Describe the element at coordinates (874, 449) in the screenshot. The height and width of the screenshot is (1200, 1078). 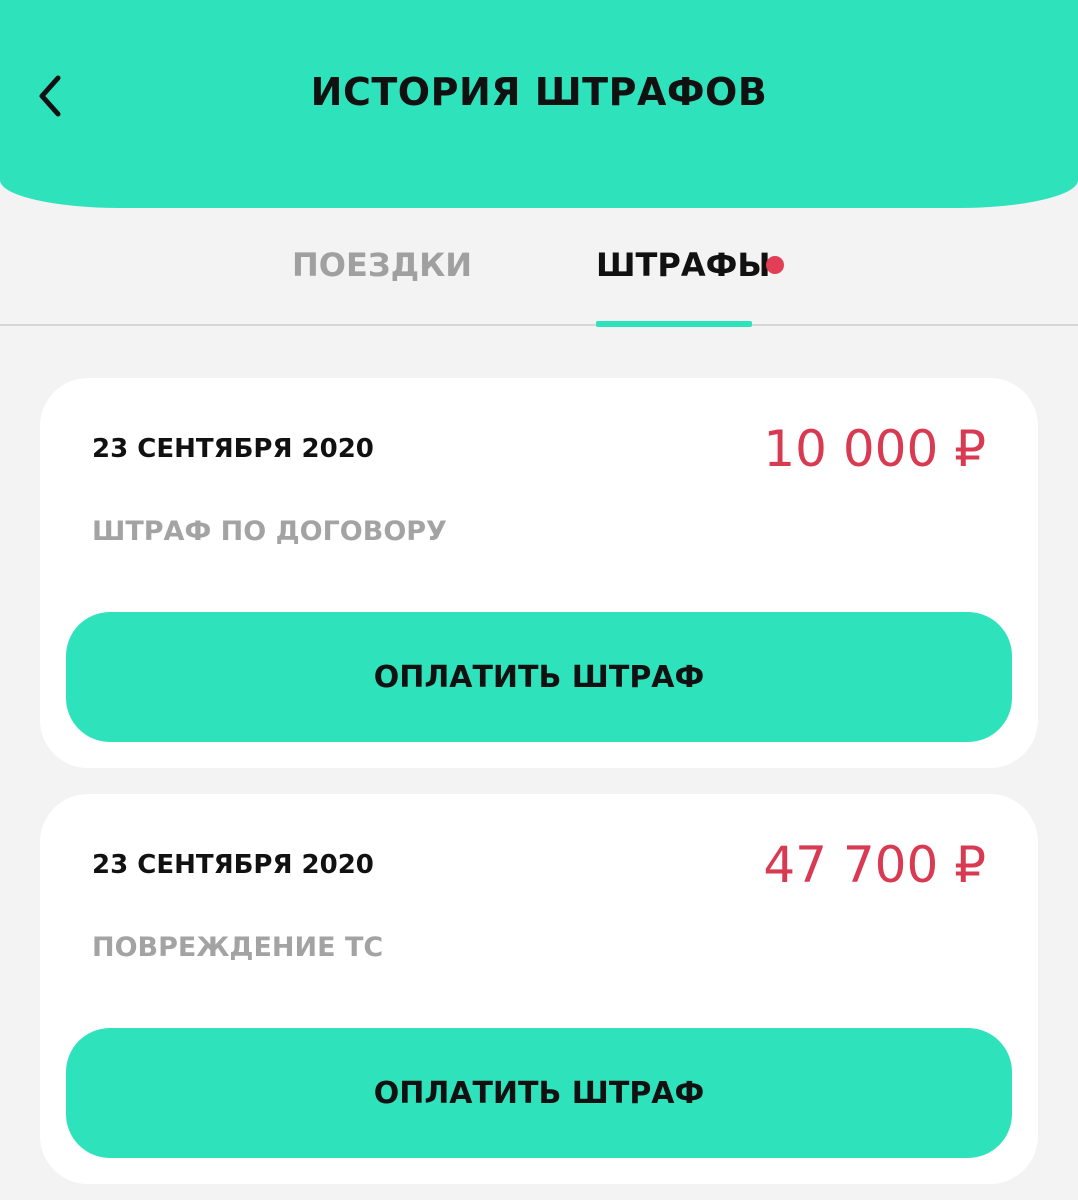
I see `fine-amount: 10 000 ₽` at that location.